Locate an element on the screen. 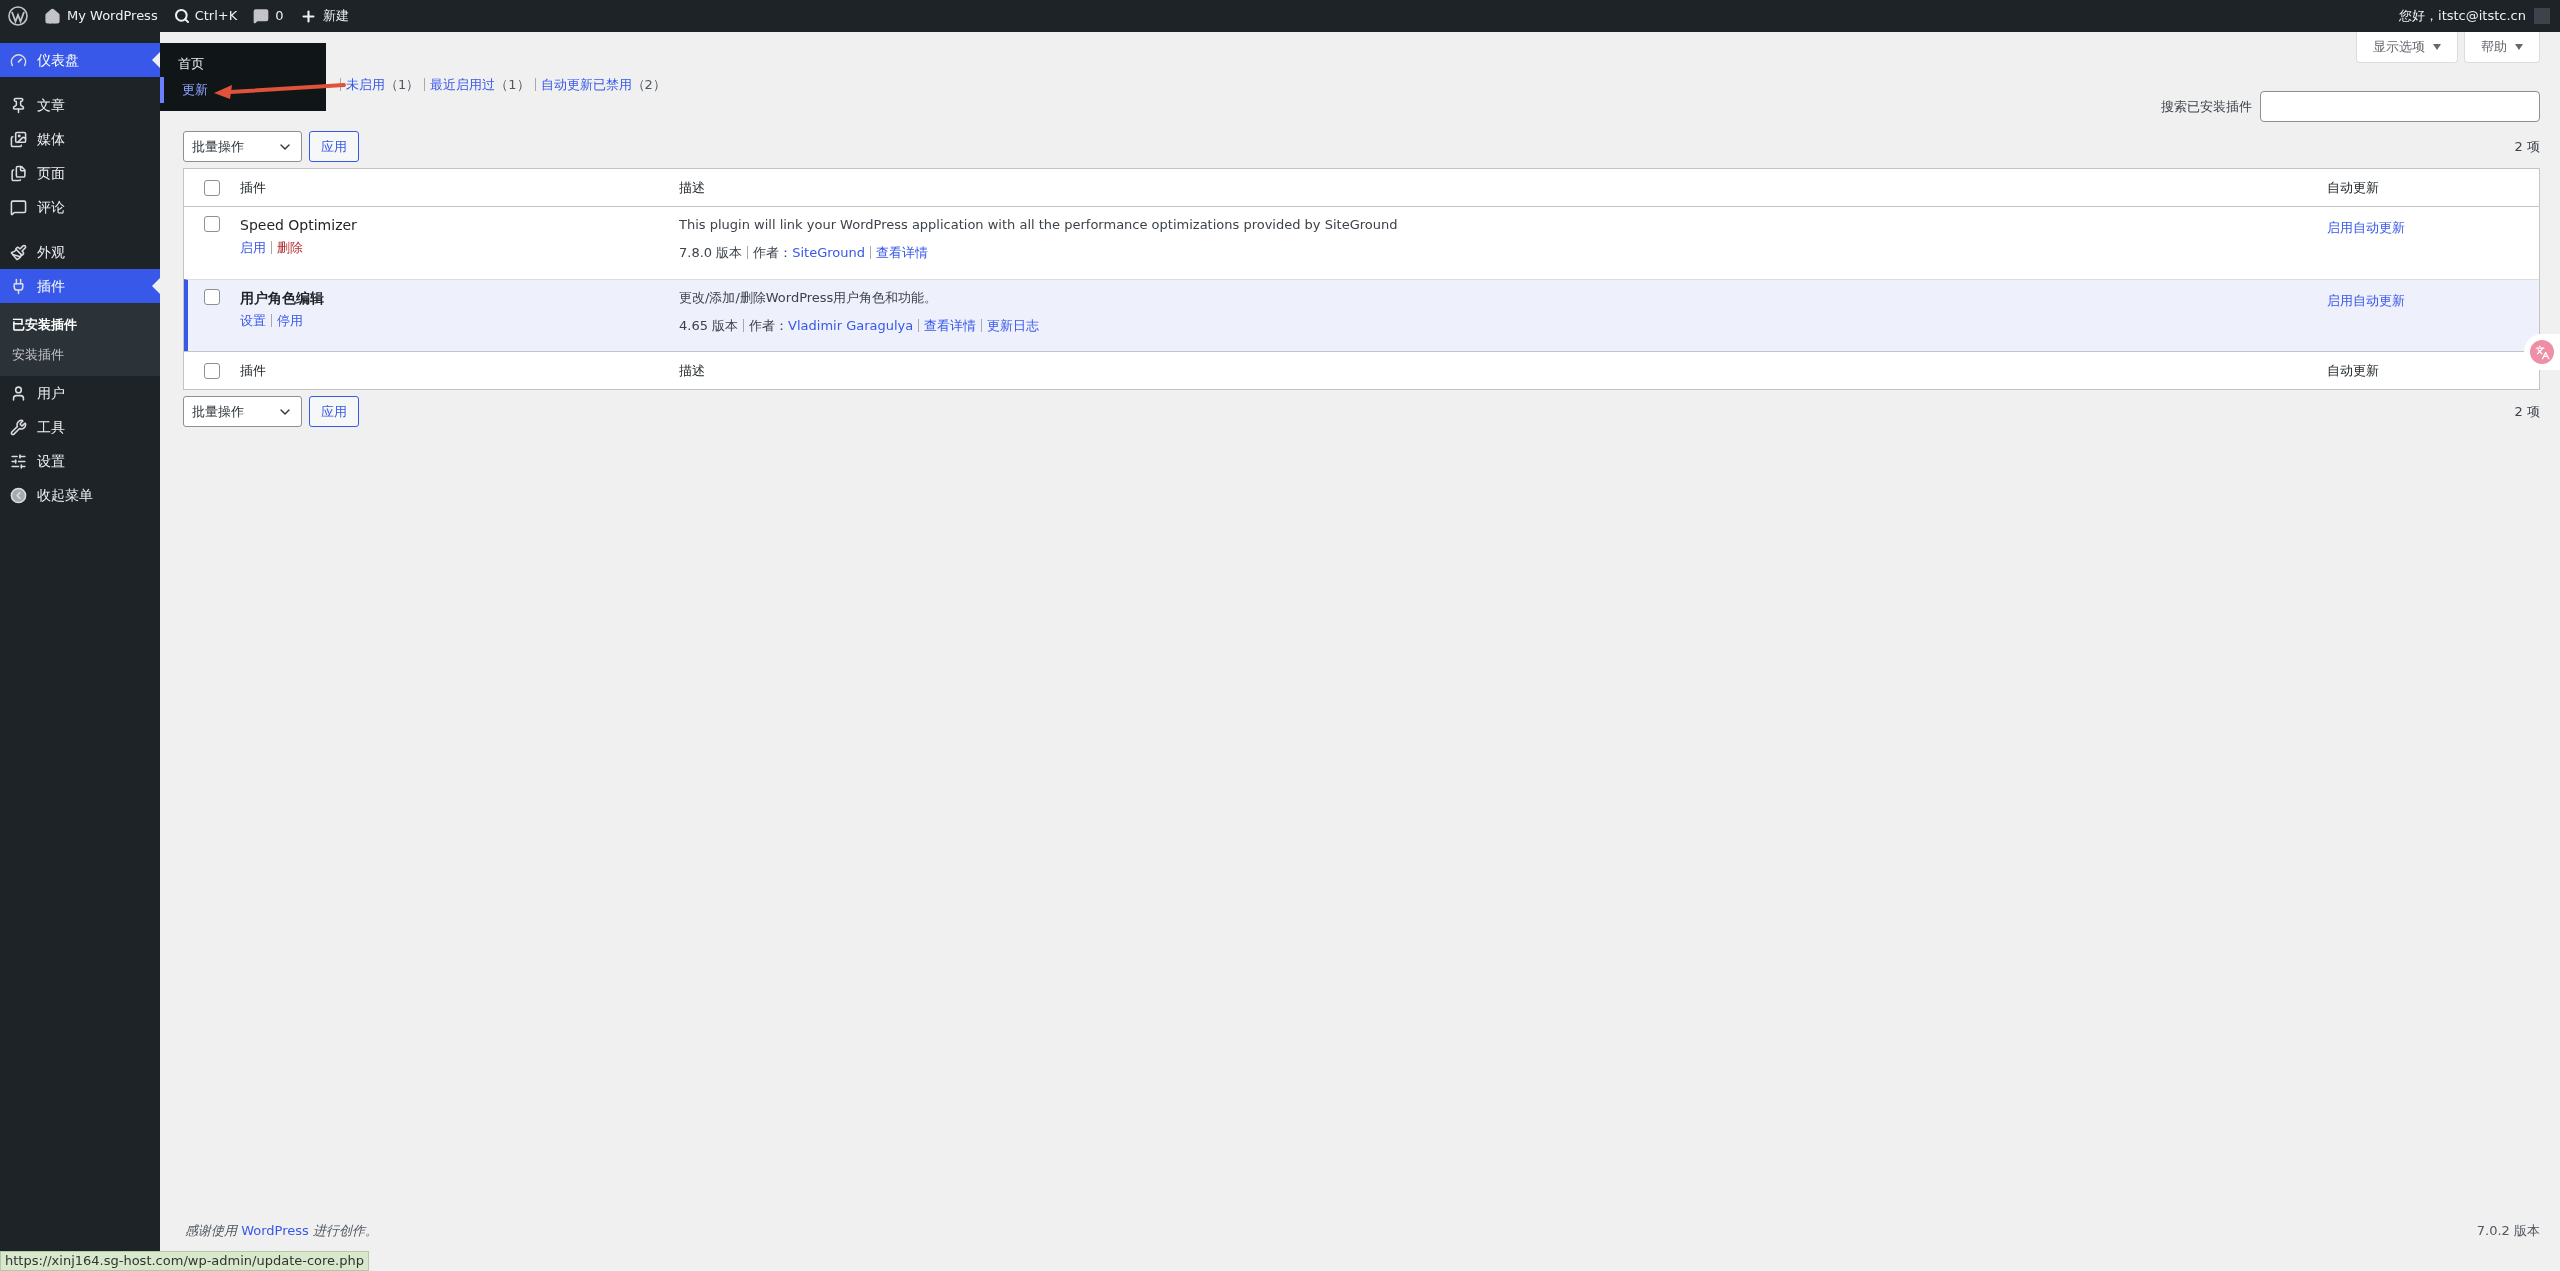 The height and width of the screenshot is (1271, 2560). footer-thanks: 感谢使用 WordPress 进行创作。 is located at coordinates (281, 1231).